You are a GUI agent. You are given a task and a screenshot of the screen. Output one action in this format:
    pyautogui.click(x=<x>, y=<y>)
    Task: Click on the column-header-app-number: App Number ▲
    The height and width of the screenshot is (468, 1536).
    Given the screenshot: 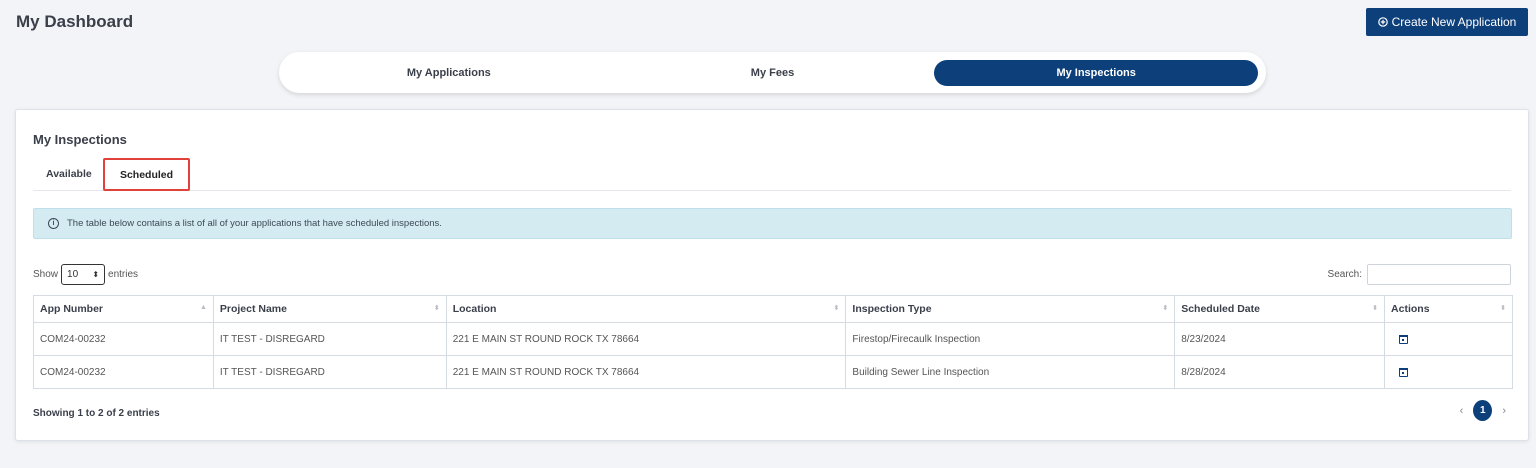 What is the action you would take?
    pyautogui.click(x=123, y=309)
    